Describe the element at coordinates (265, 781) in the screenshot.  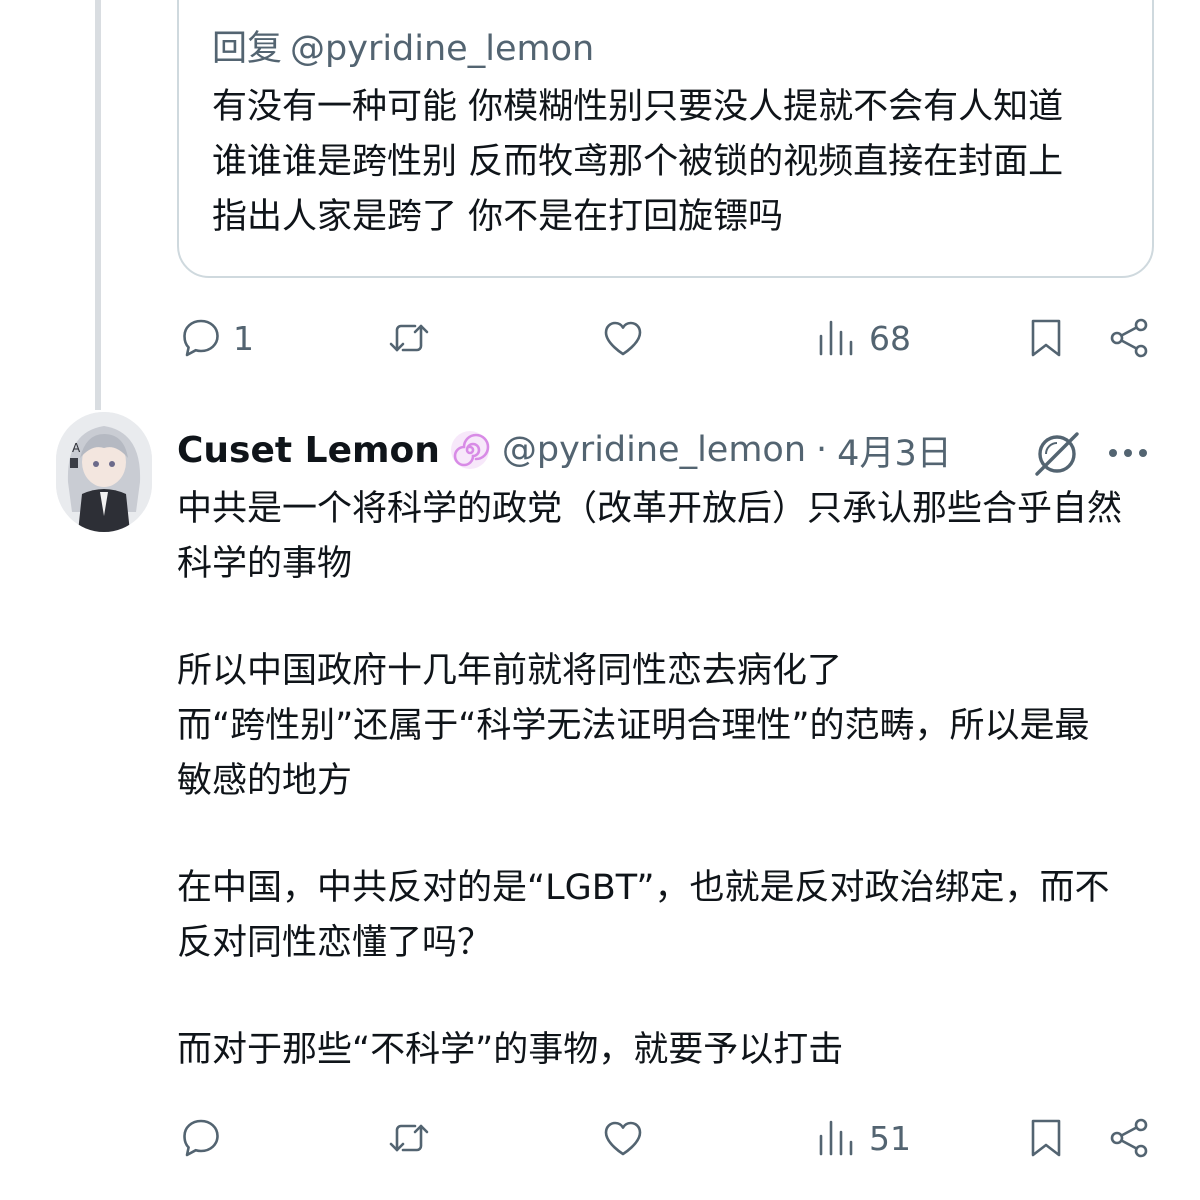
I see `tweet-line: 敏感的地方` at that location.